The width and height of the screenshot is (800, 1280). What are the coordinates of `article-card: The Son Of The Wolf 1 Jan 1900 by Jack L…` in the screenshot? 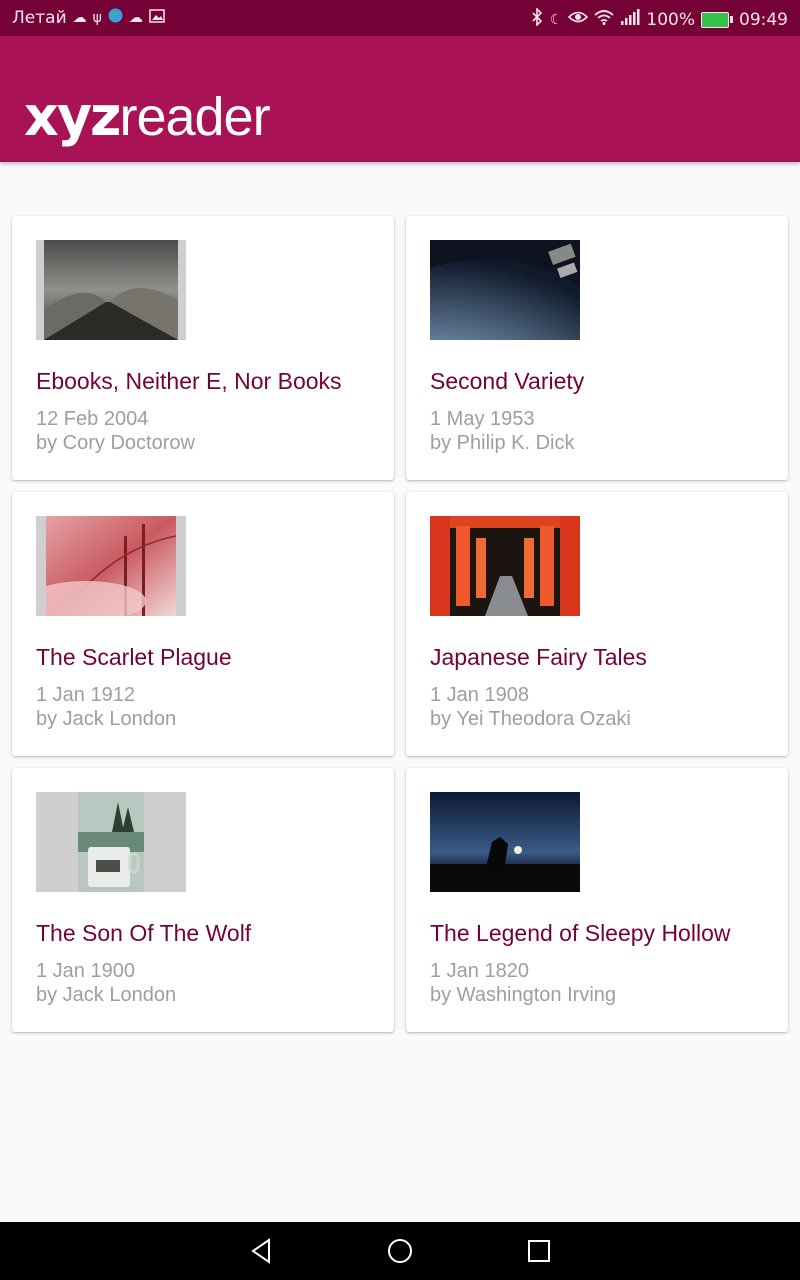 It's located at (203, 900).